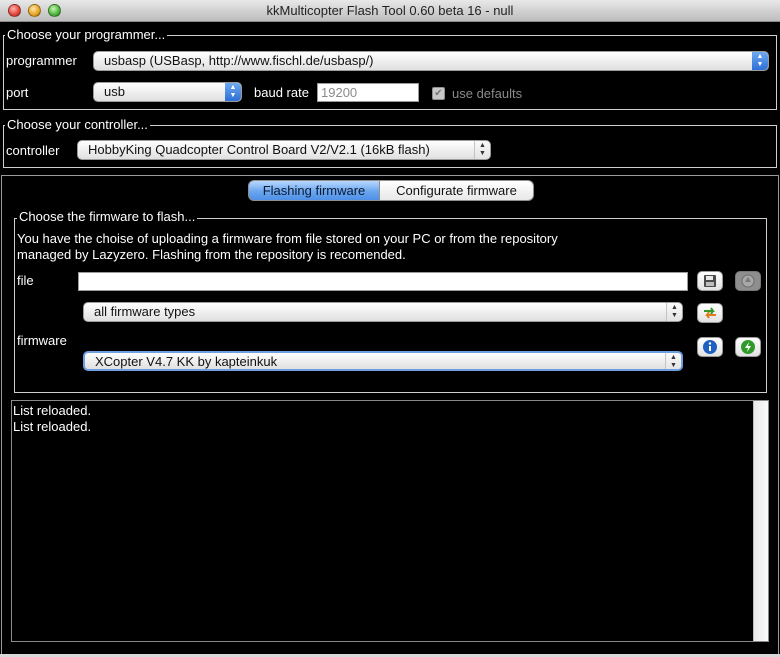  I want to click on refresh-arrows-icon, so click(710, 313).